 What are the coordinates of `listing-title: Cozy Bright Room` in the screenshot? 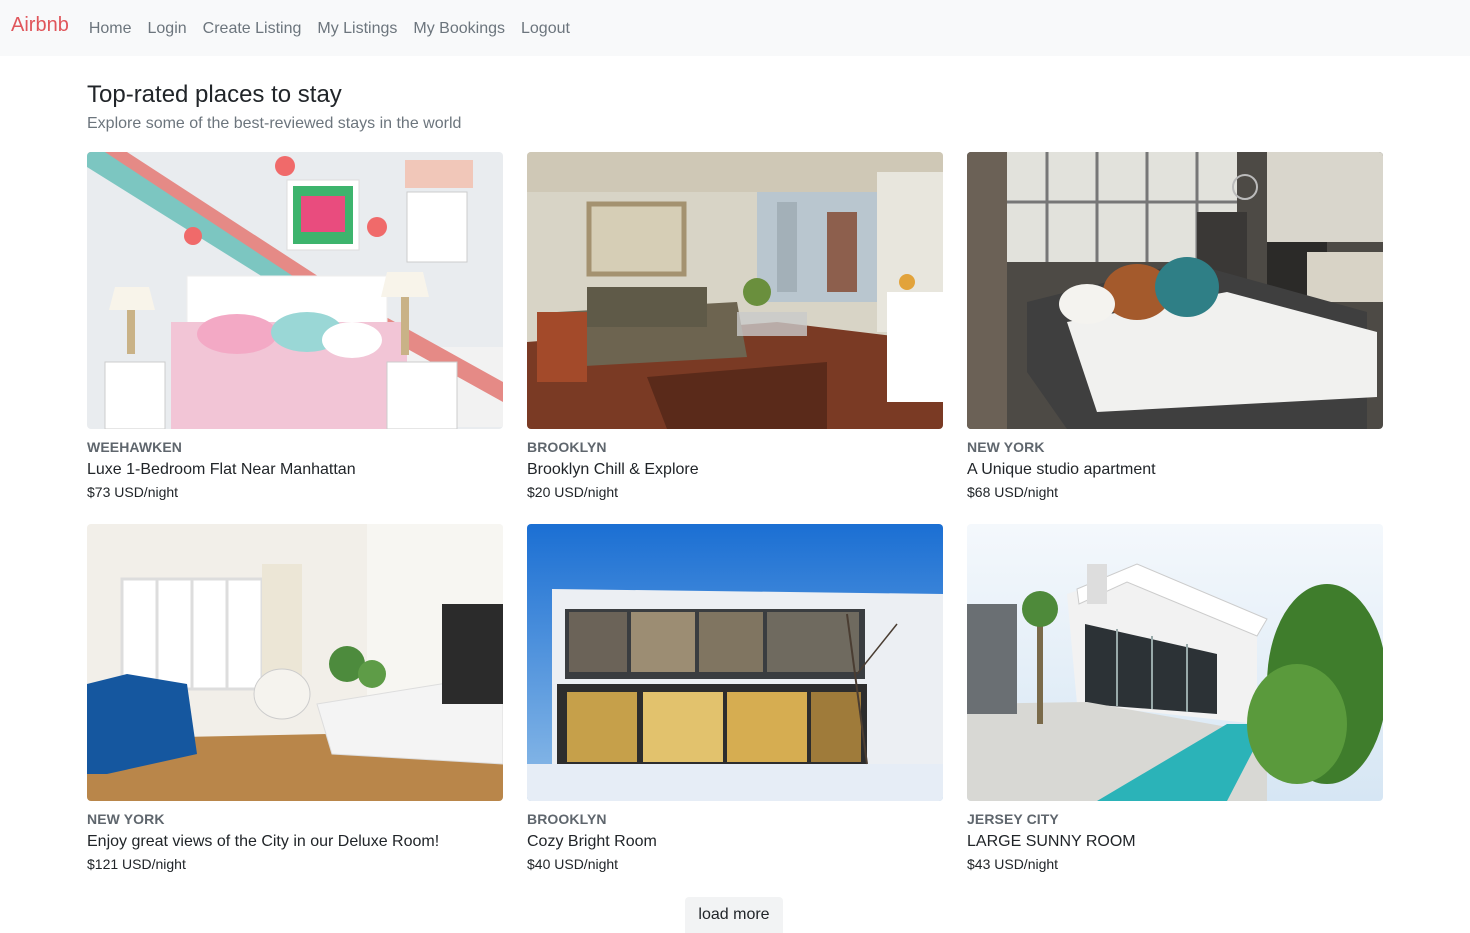 It's located at (735, 842).